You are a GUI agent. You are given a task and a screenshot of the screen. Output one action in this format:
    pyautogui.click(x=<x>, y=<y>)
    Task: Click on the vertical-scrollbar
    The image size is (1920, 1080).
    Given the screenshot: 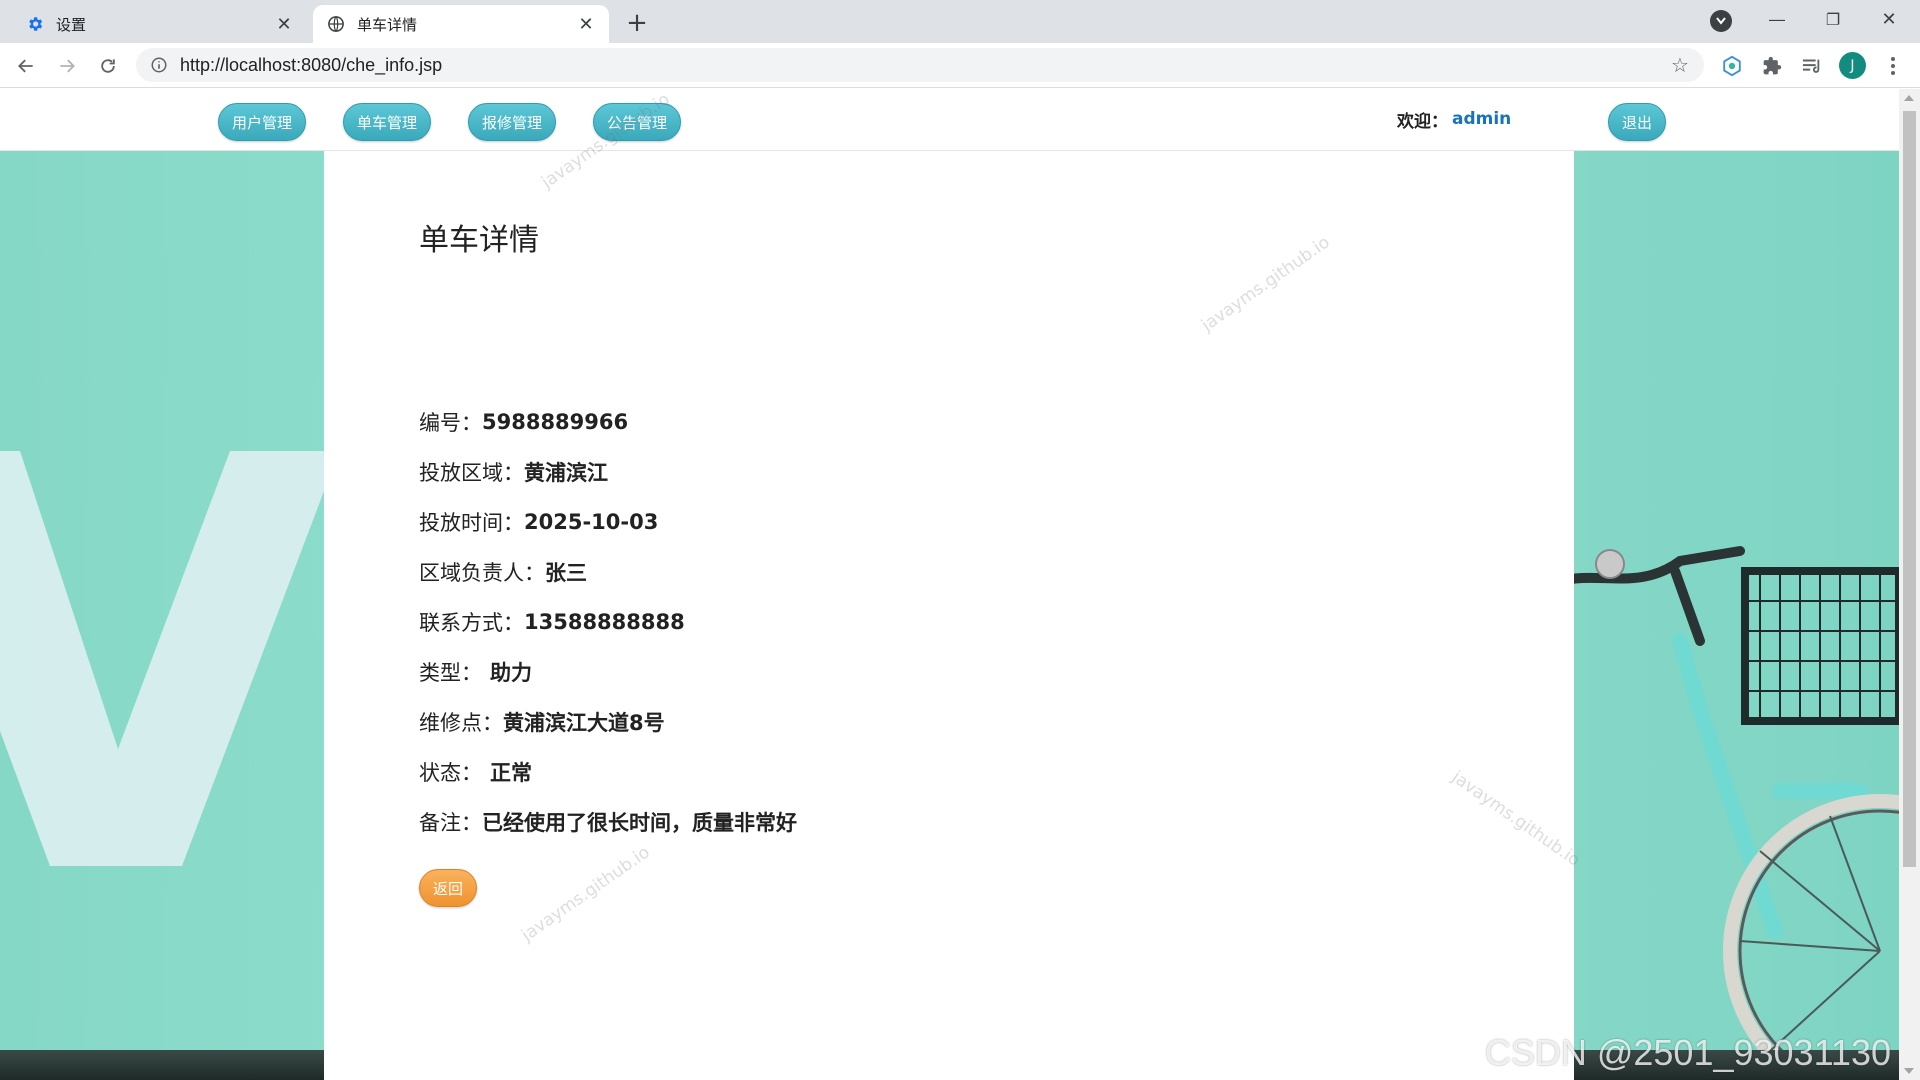 What is the action you would take?
    pyautogui.click(x=1909, y=584)
    